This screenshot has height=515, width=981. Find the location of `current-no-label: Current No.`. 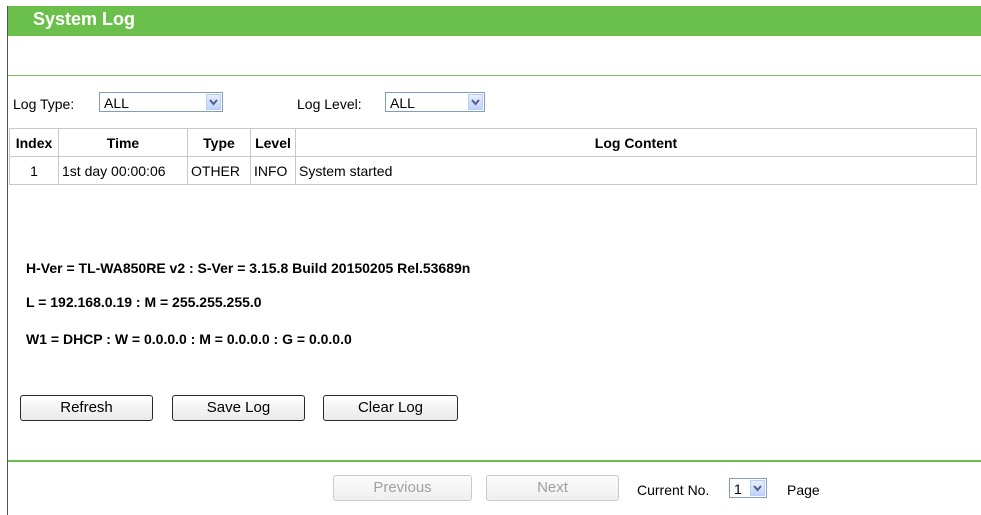

current-no-label: Current No. is located at coordinates (673, 490).